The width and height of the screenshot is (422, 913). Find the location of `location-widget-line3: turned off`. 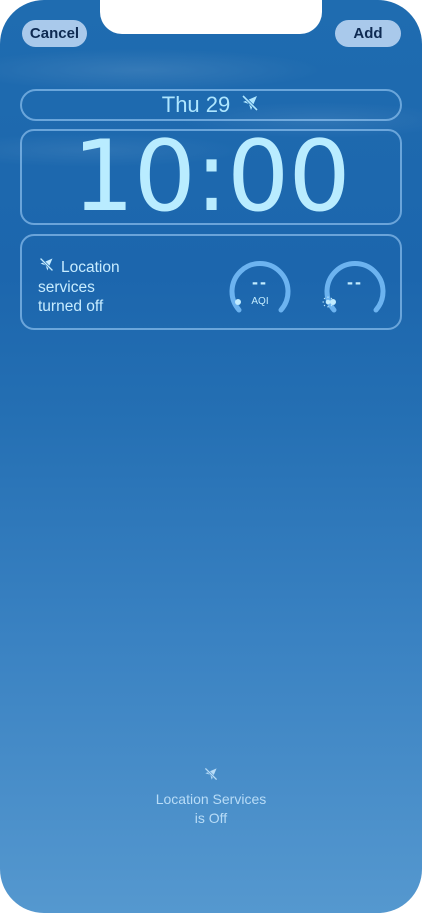

location-widget-line3: turned off is located at coordinates (71, 306).